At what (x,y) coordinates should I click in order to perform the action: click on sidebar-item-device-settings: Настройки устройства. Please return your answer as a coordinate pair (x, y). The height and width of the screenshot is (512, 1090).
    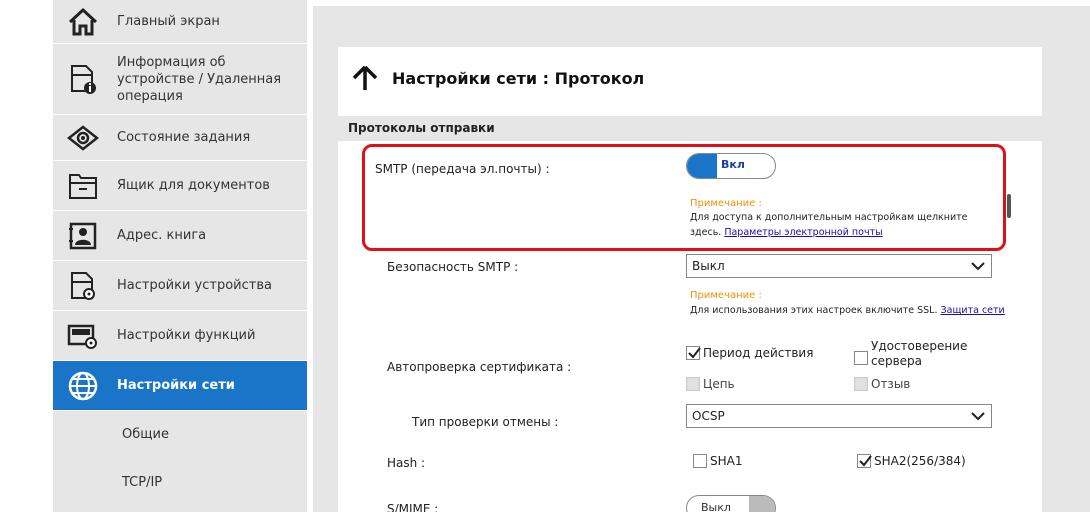
    Looking at the image, I should click on (180, 286).